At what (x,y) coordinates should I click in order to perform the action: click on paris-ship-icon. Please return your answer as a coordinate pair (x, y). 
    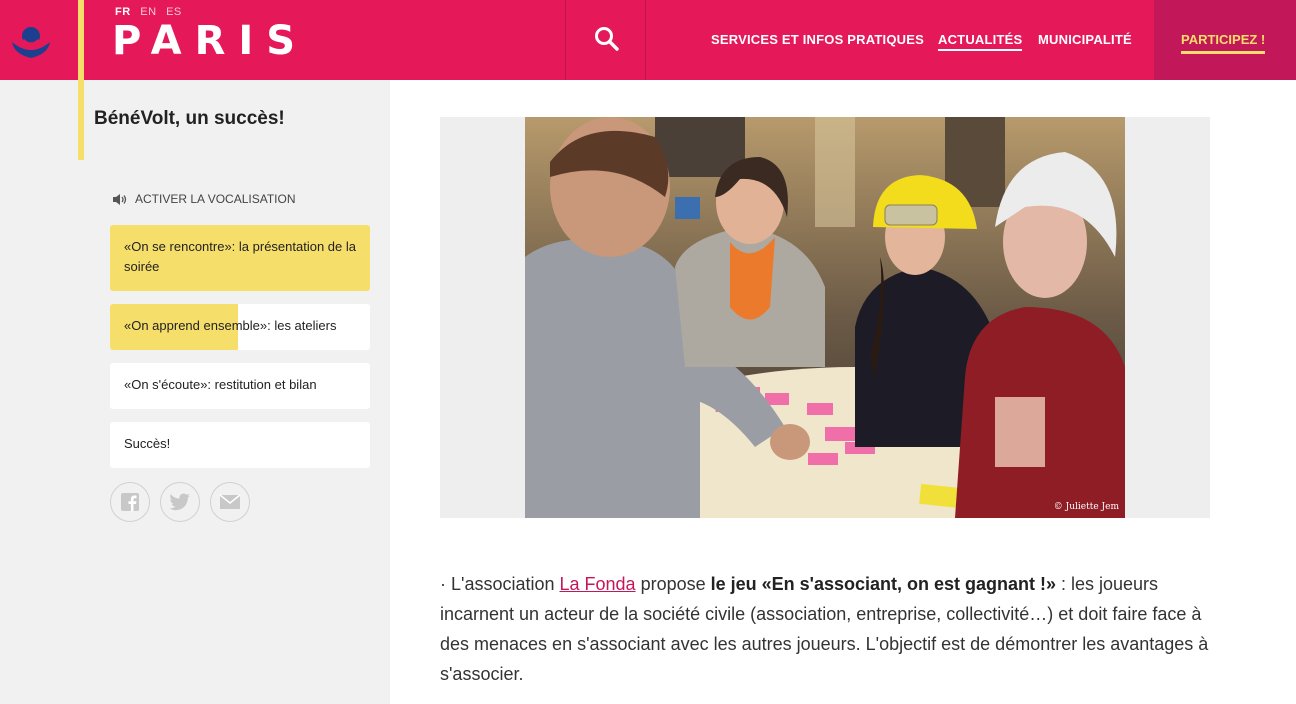
    Looking at the image, I should click on (31, 42).